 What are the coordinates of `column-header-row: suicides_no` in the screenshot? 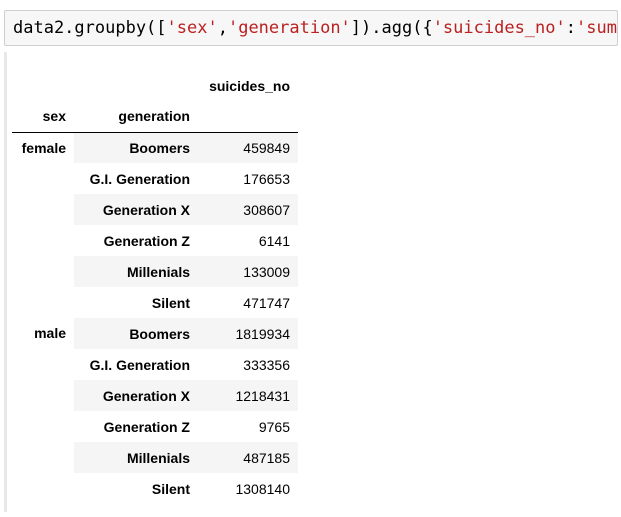 It's located at (155, 85).